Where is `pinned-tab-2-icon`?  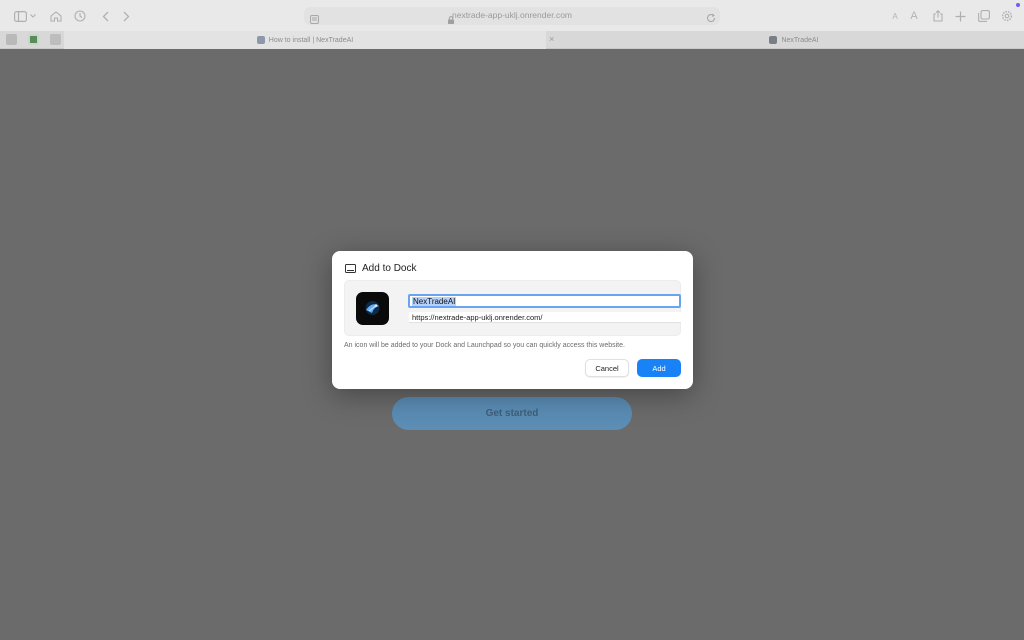
pinned-tab-2-icon is located at coordinates (33, 39).